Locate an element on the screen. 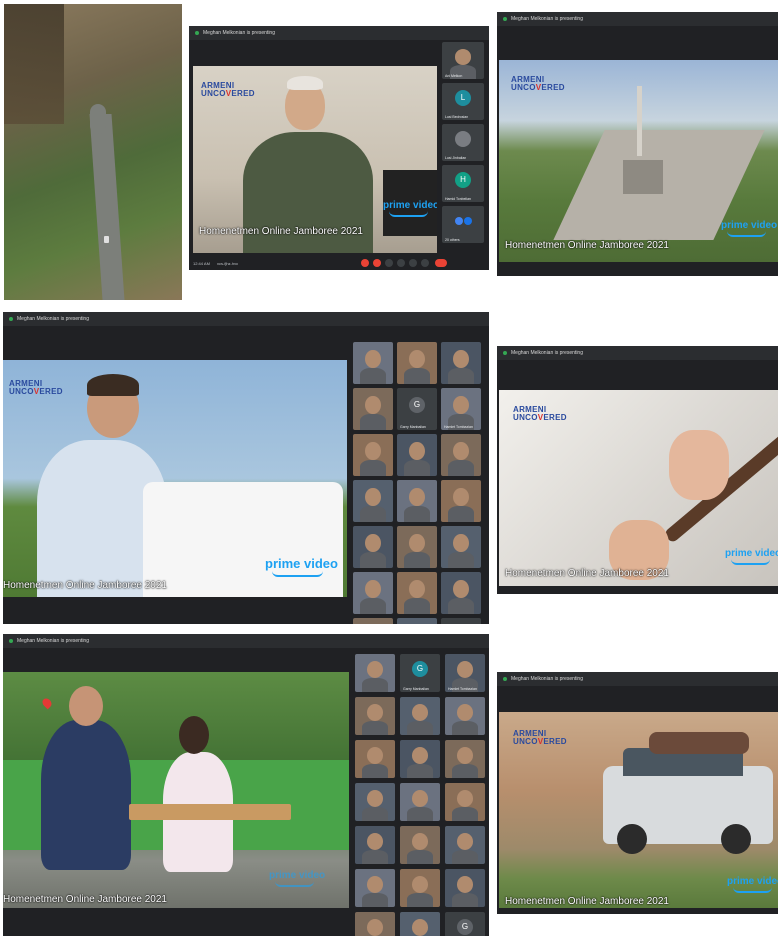 This screenshot has height=941, width=778. present-icon is located at coordinates (401, 263).